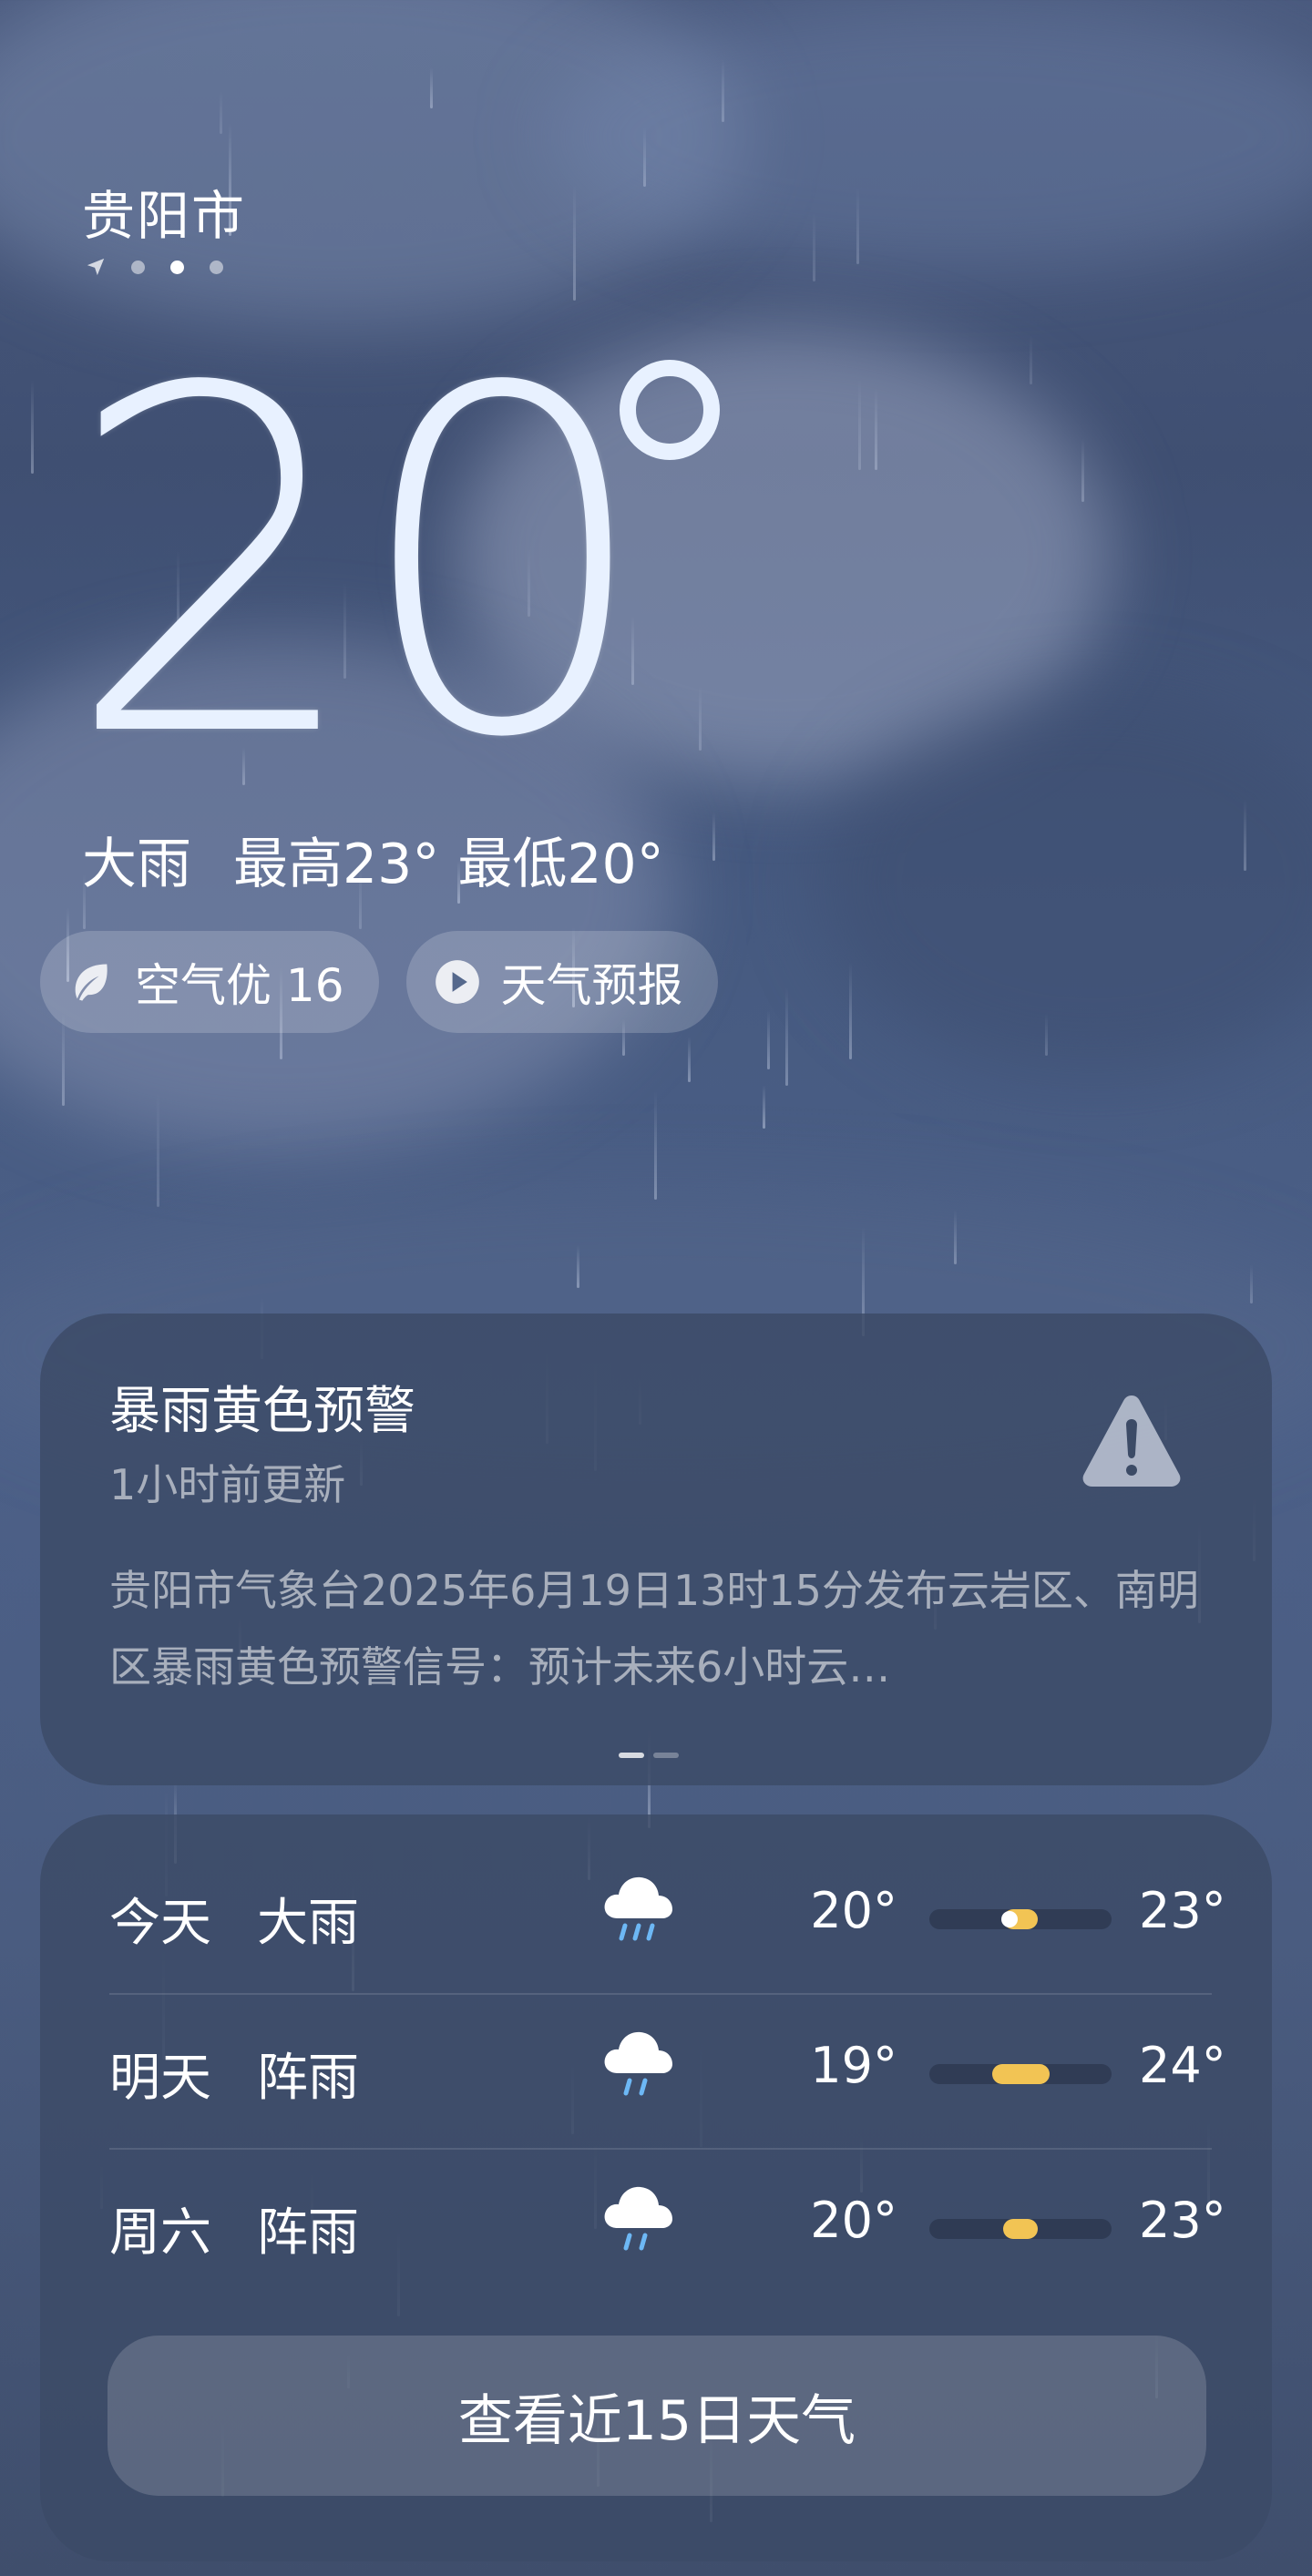 The image size is (1312, 2576). What do you see at coordinates (228, 1484) in the screenshot?
I see `alert-updated-time: 1小时前更新` at bounding box center [228, 1484].